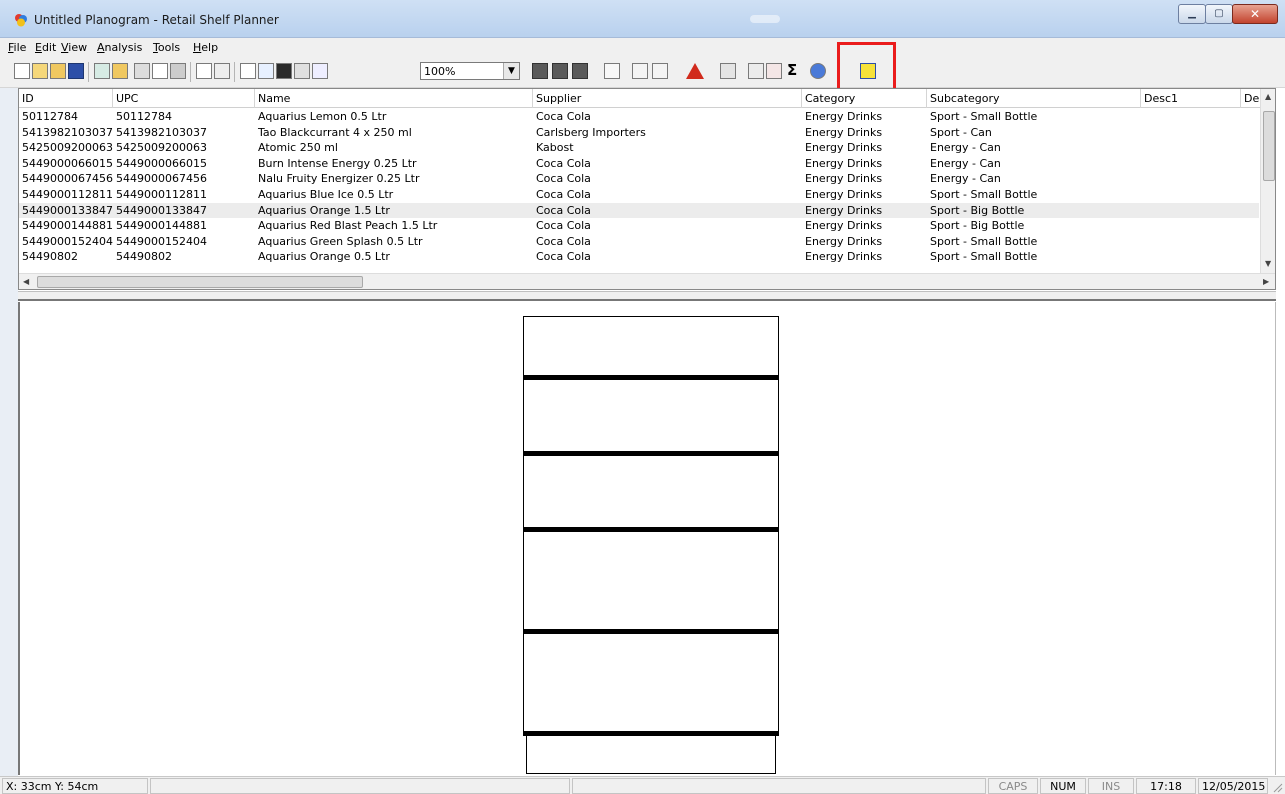 This screenshot has width=1285, height=794. What do you see at coordinates (756, 71) in the screenshot?
I see `edit-icon` at bounding box center [756, 71].